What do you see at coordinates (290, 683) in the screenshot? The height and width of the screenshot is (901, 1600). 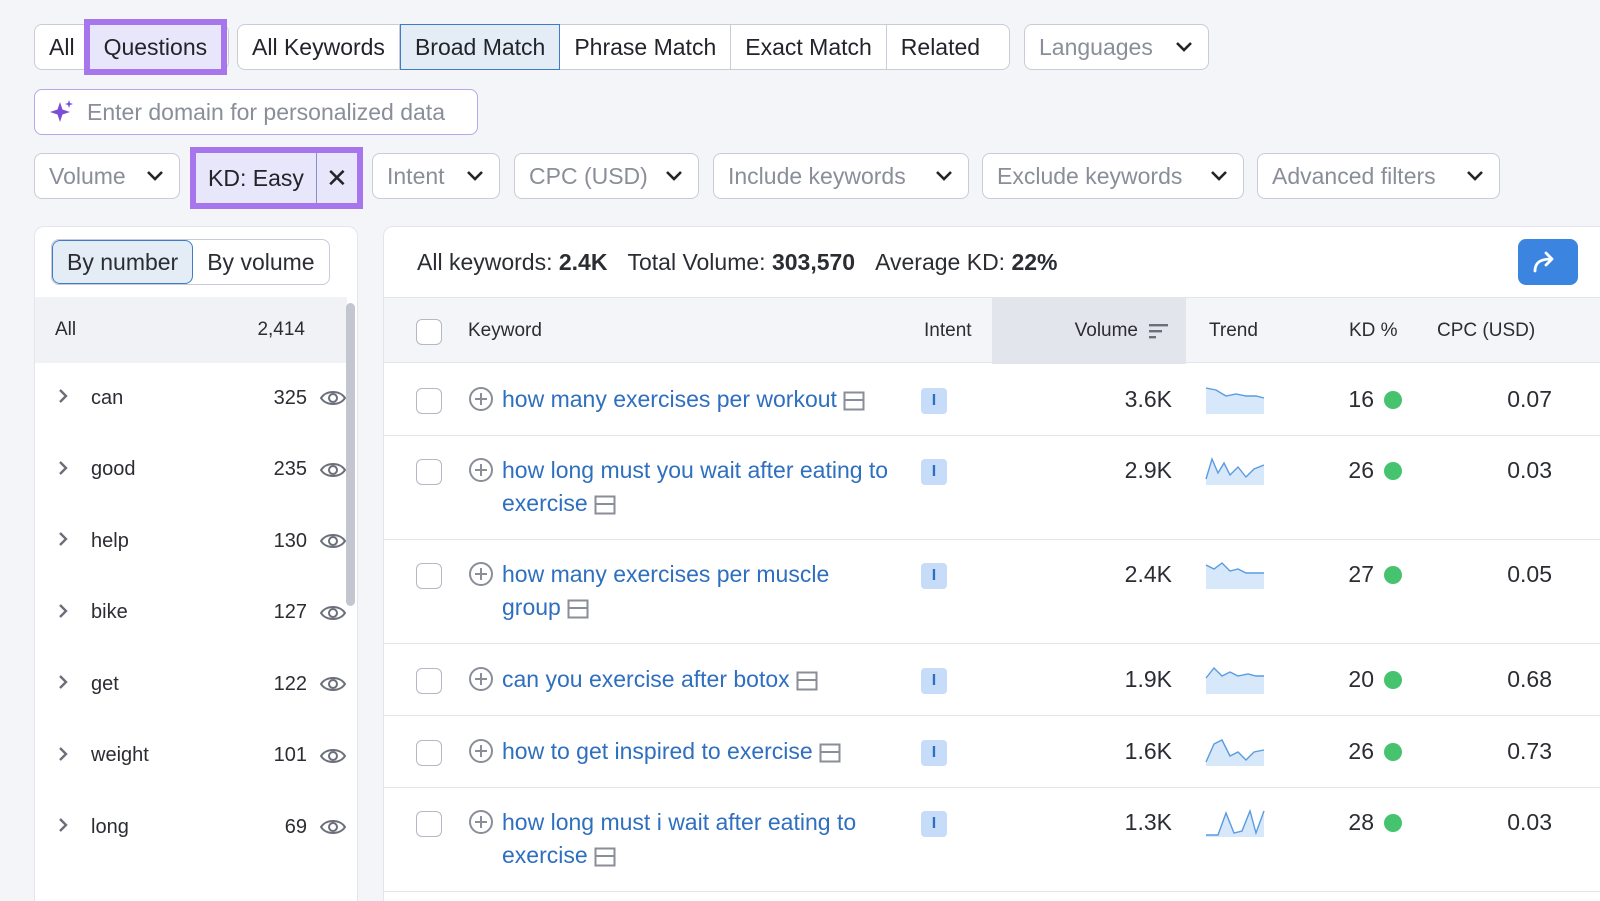 I see `group-count: 122` at bounding box center [290, 683].